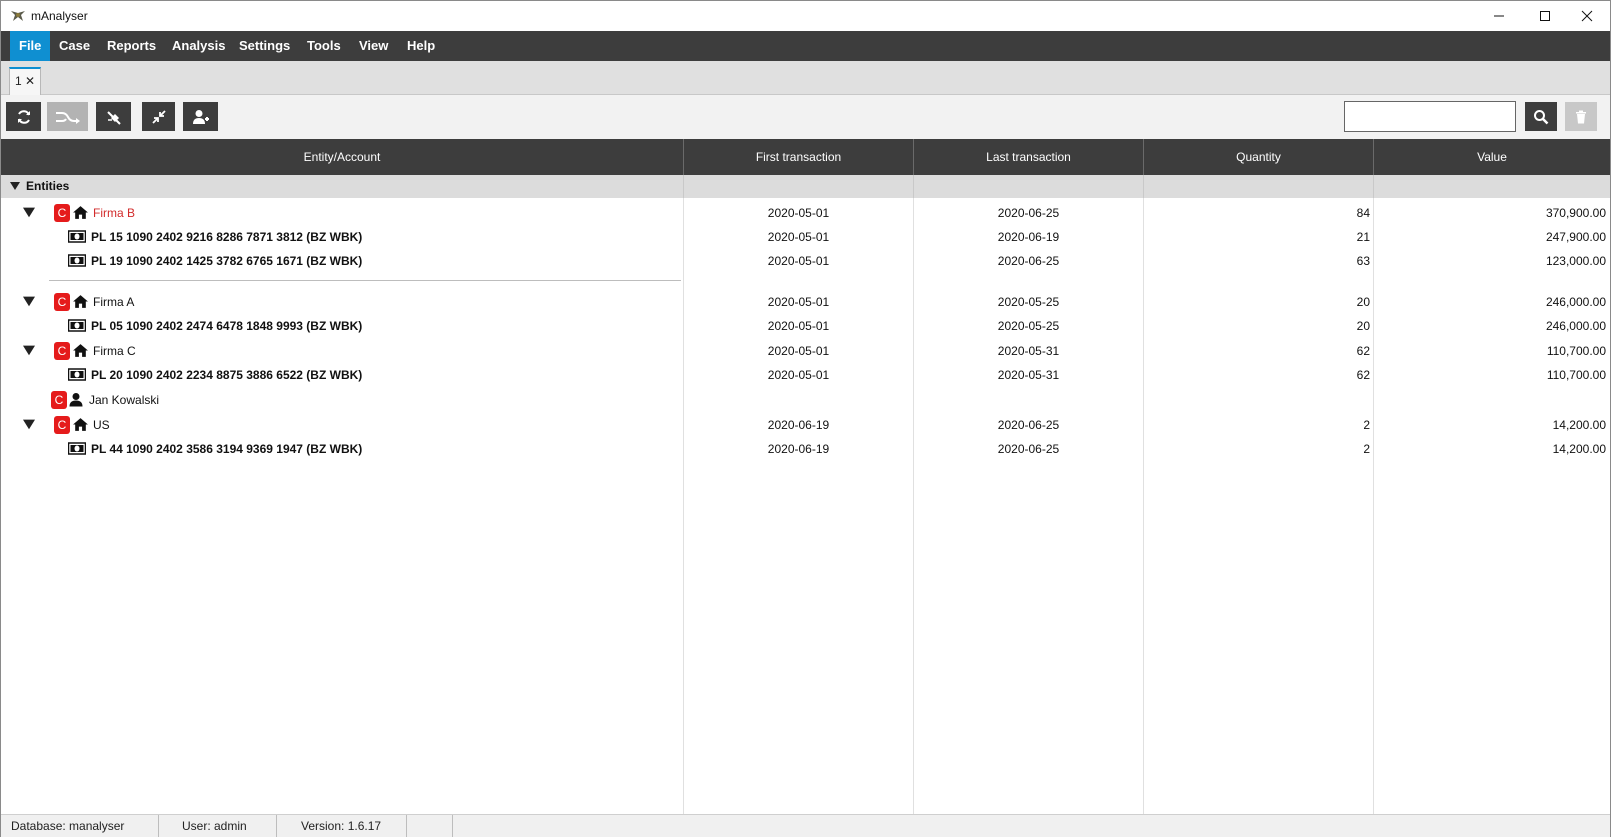 The width and height of the screenshot is (1611, 837). Describe the element at coordinates (80, 826) in the screenshot. I see `status-database: Database: manalyser` at that location.